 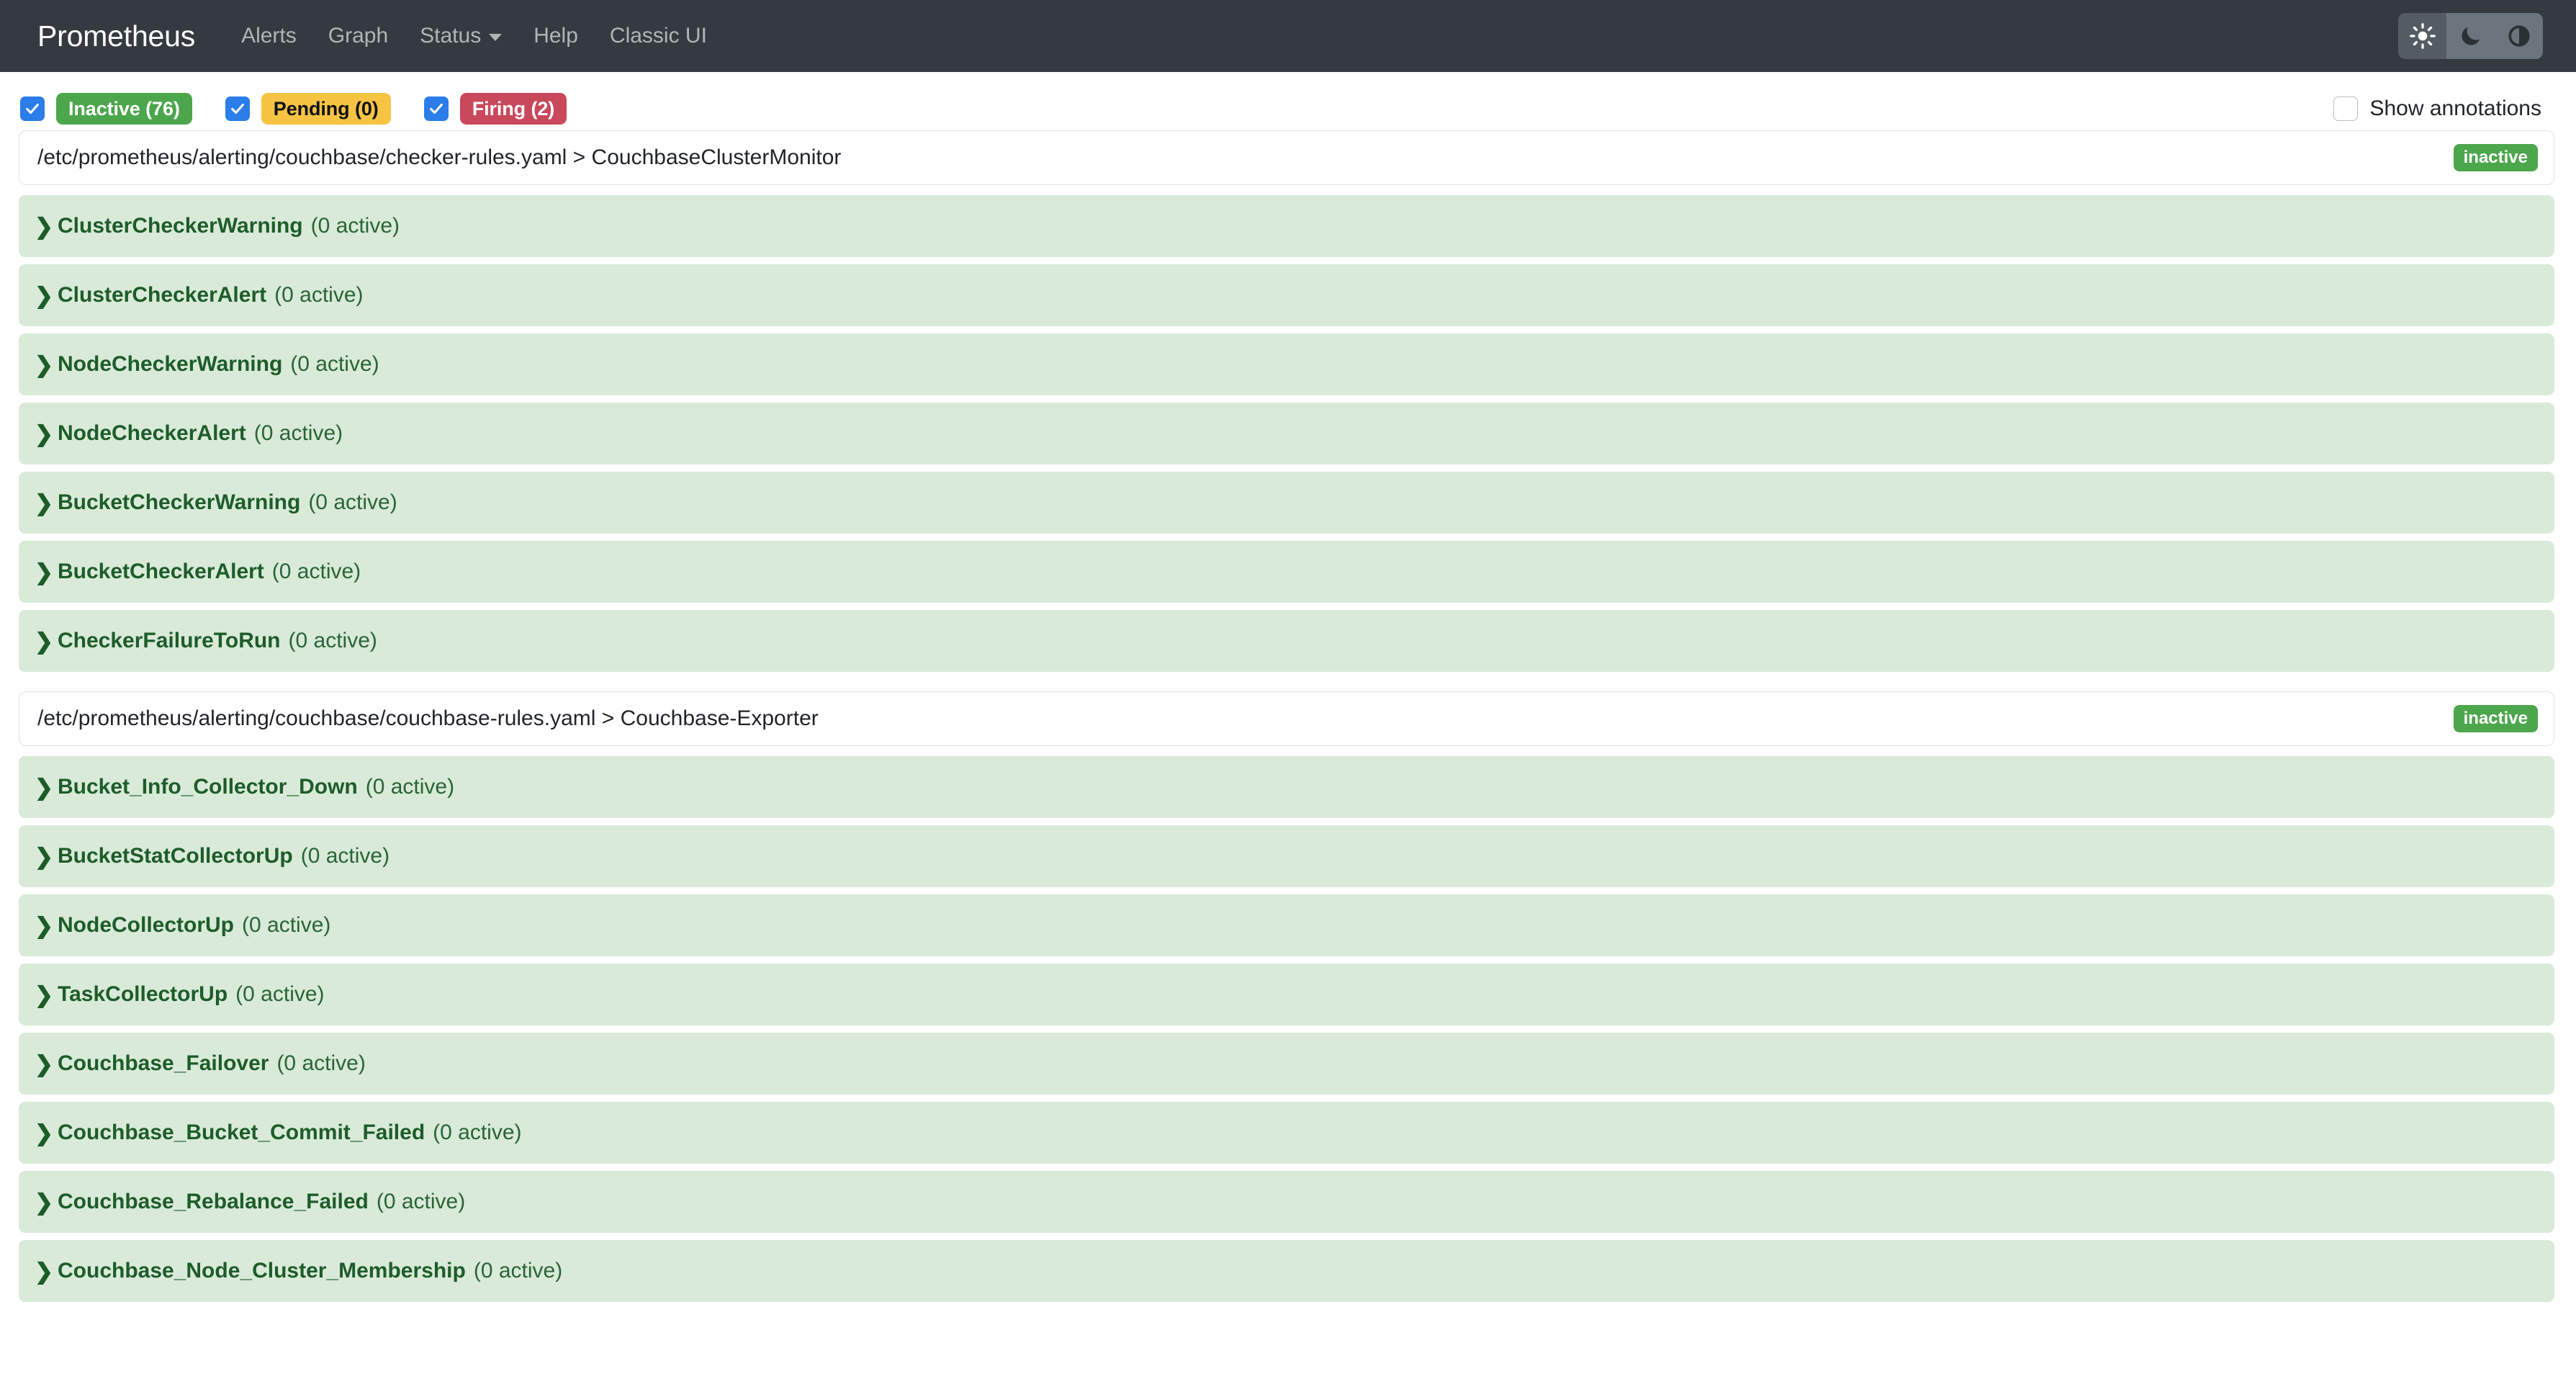 I want to click on state-filters: Inactive (76) Pending (0) Firing (2), so click(x=310, y=109).